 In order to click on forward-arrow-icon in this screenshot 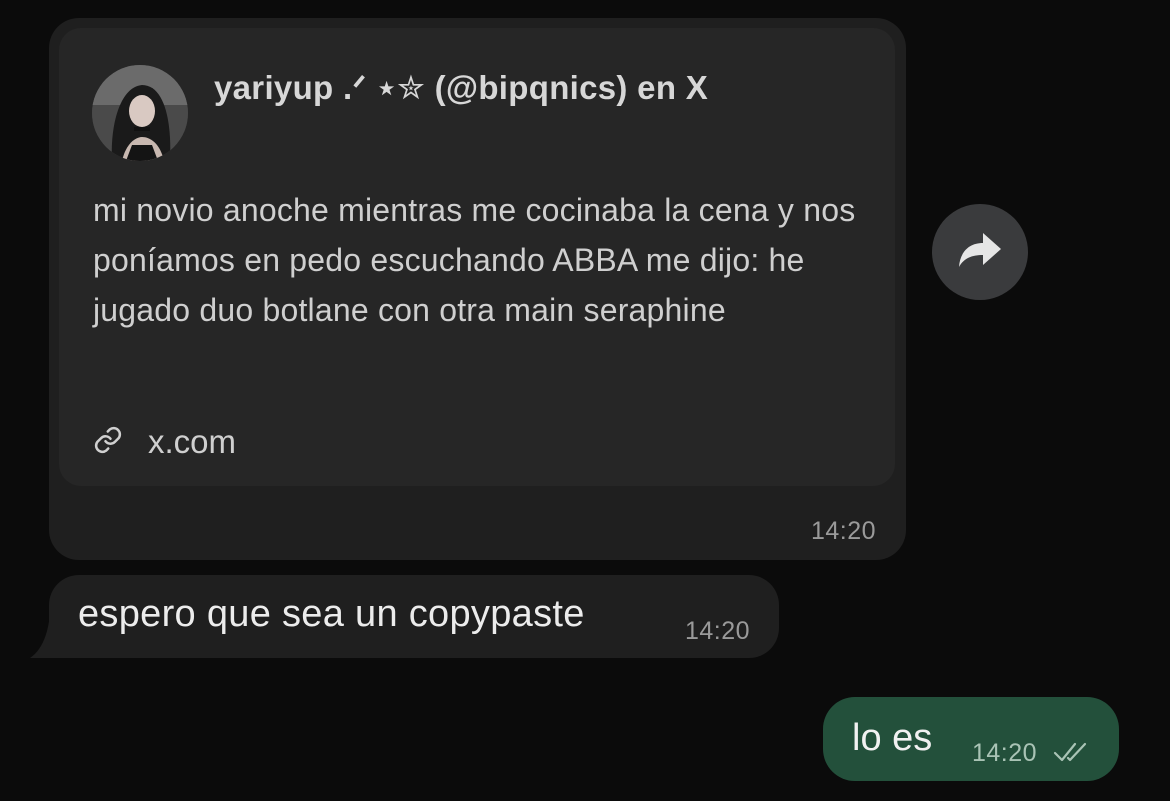, I will do `click(980, 252)`.